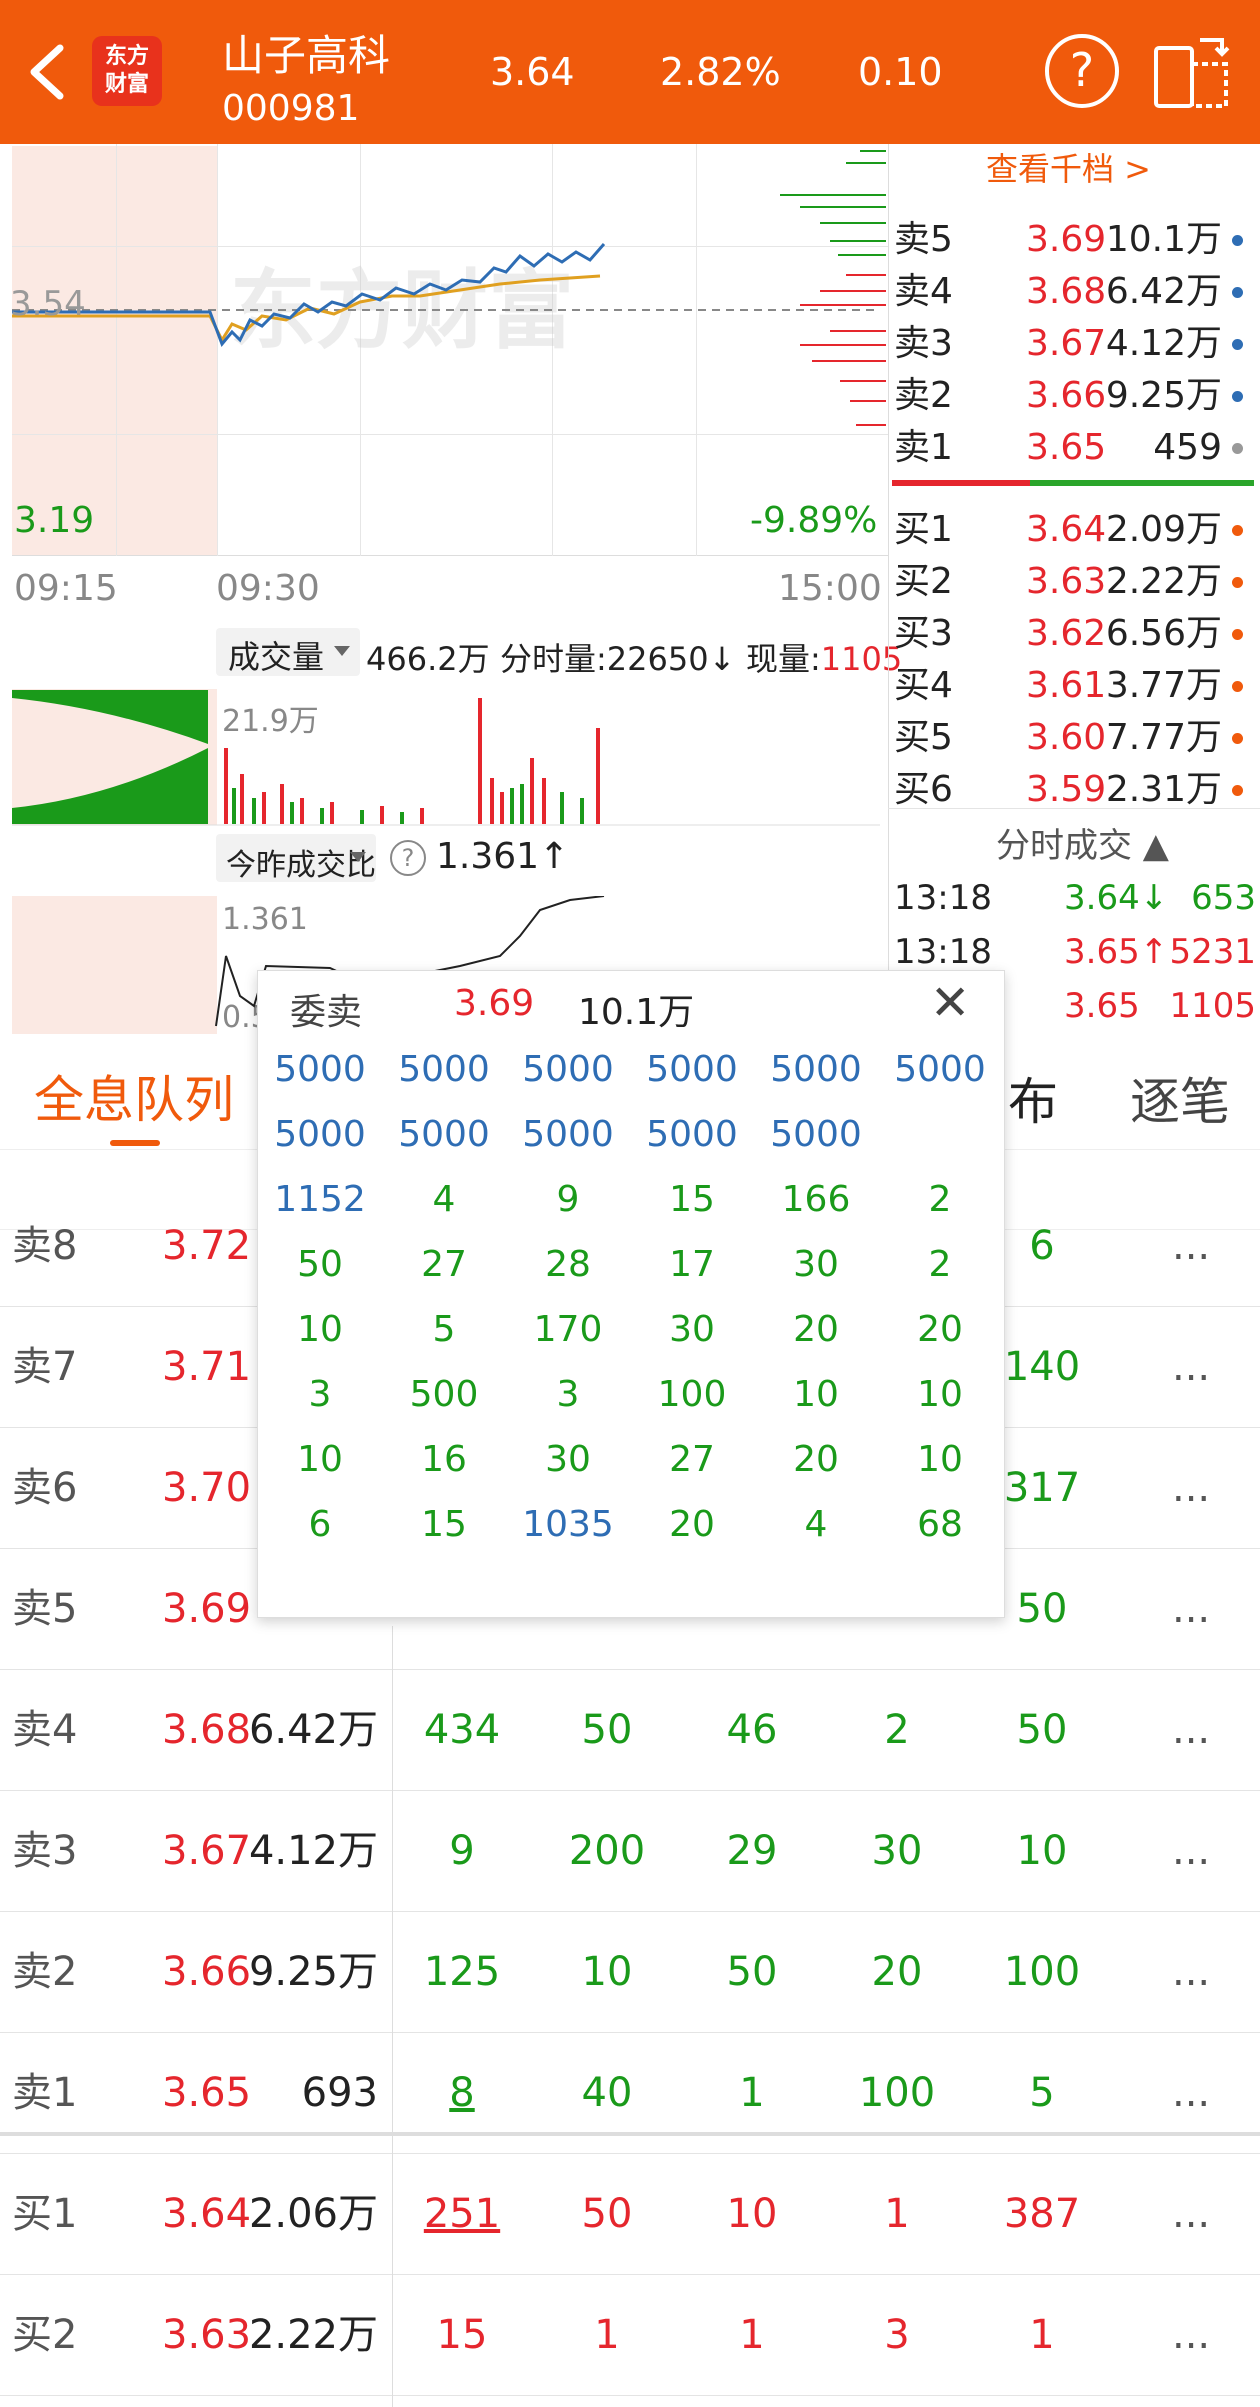  I want to click on view-levels-link: 查看千档 >, so click(1068, 167).